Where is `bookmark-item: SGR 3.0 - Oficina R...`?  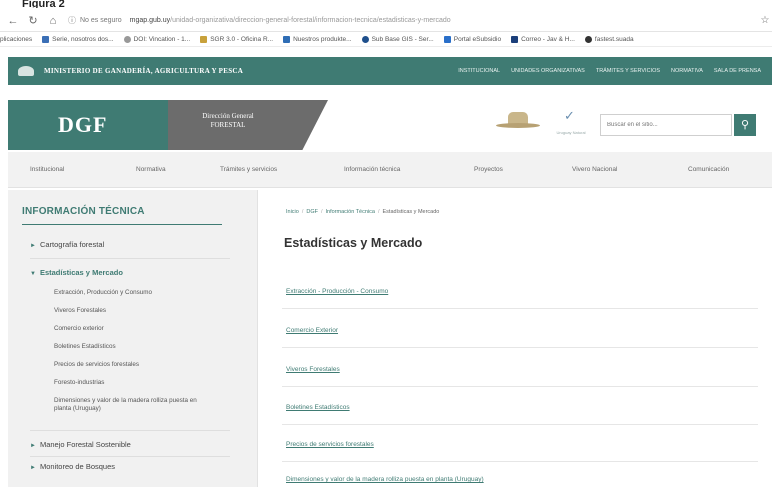 bookmark-item: SGR 3.0 - Oficina R... is located at coordinates (236, 39).